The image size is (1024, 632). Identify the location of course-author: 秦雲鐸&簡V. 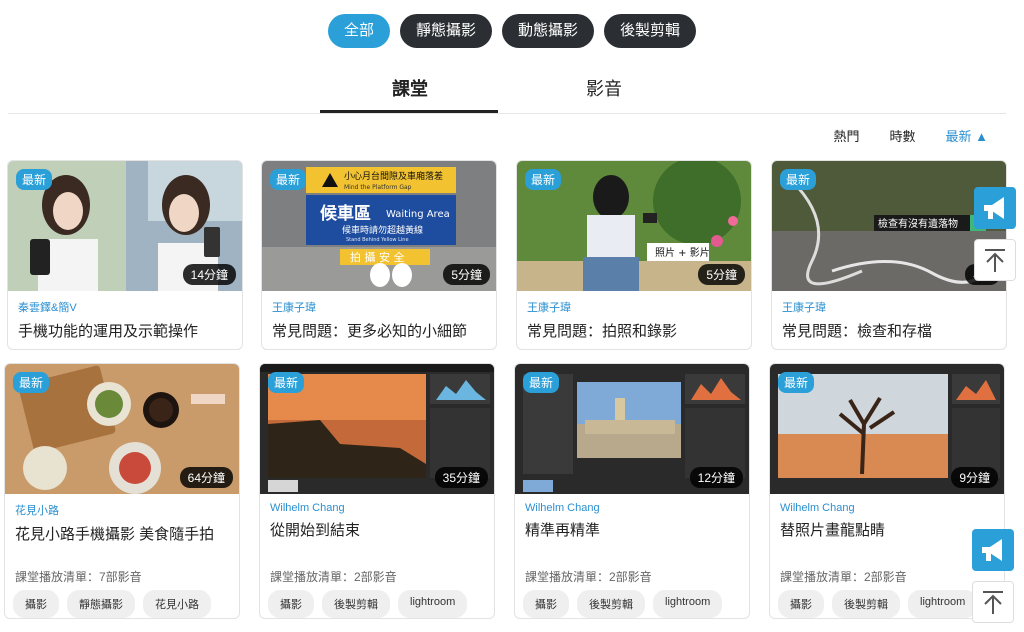
(125, 303).